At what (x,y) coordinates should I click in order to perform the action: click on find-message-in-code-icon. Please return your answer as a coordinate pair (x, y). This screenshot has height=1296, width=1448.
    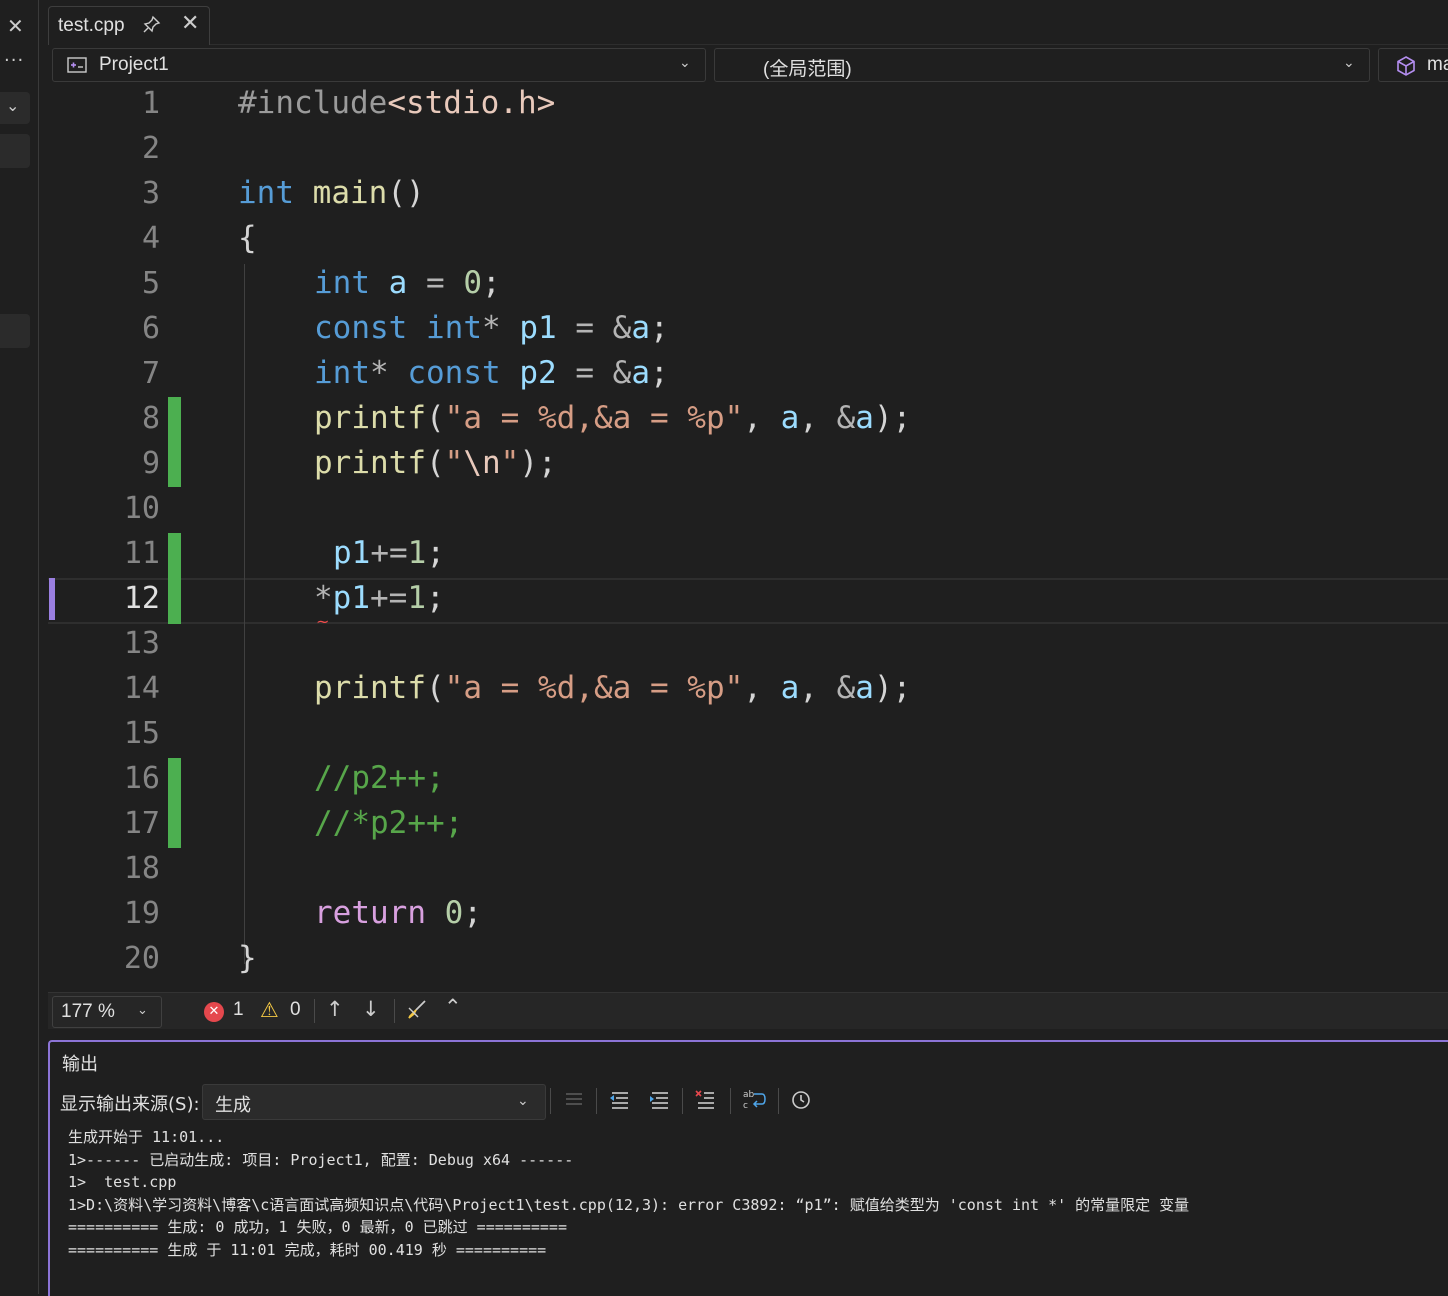
    Looking at the image, I should click on (573, 1101).